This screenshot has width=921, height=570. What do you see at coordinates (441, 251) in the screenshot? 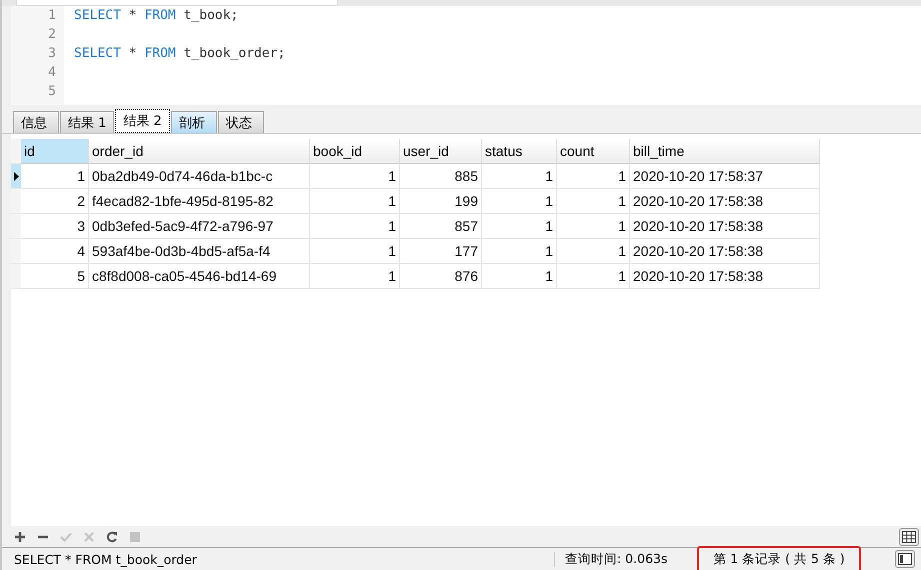
I see `table-cell: 177` at bounding box center [441, 251].